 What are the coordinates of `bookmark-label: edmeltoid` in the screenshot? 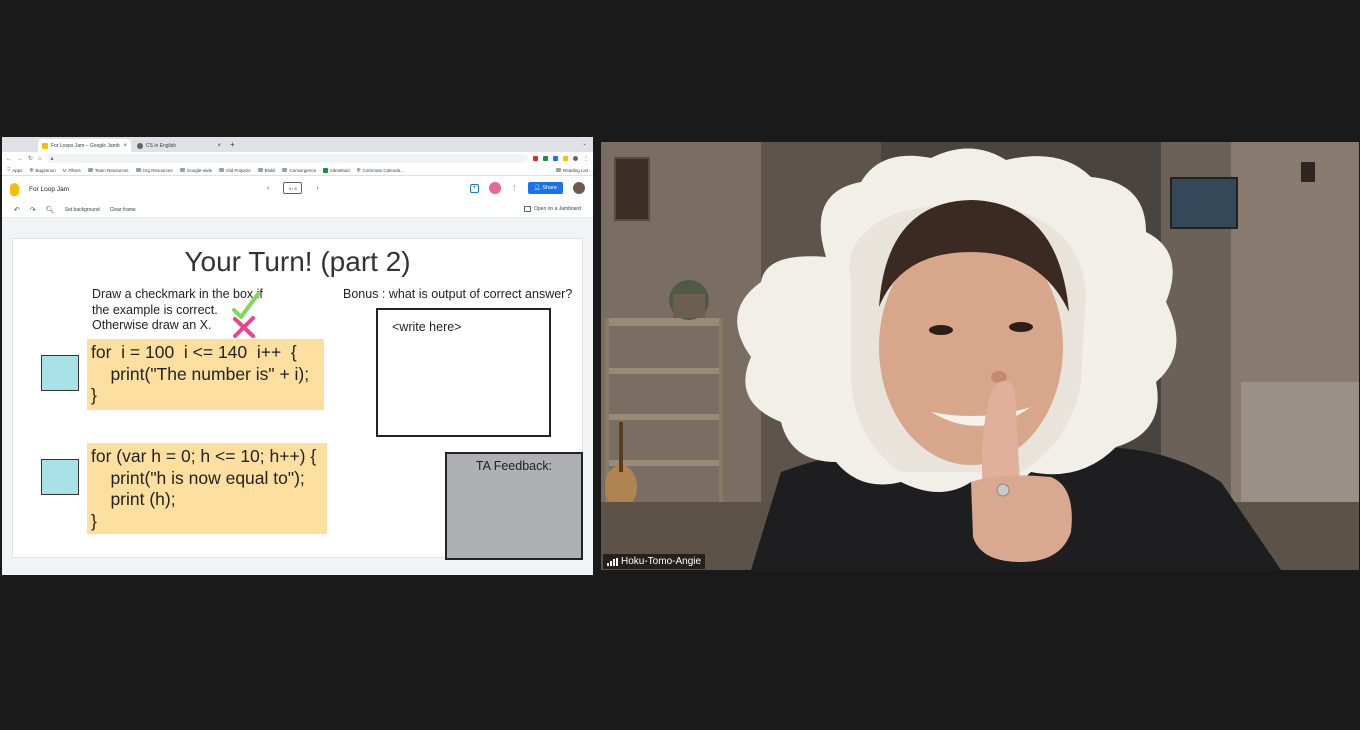 It's located at (340, 170).